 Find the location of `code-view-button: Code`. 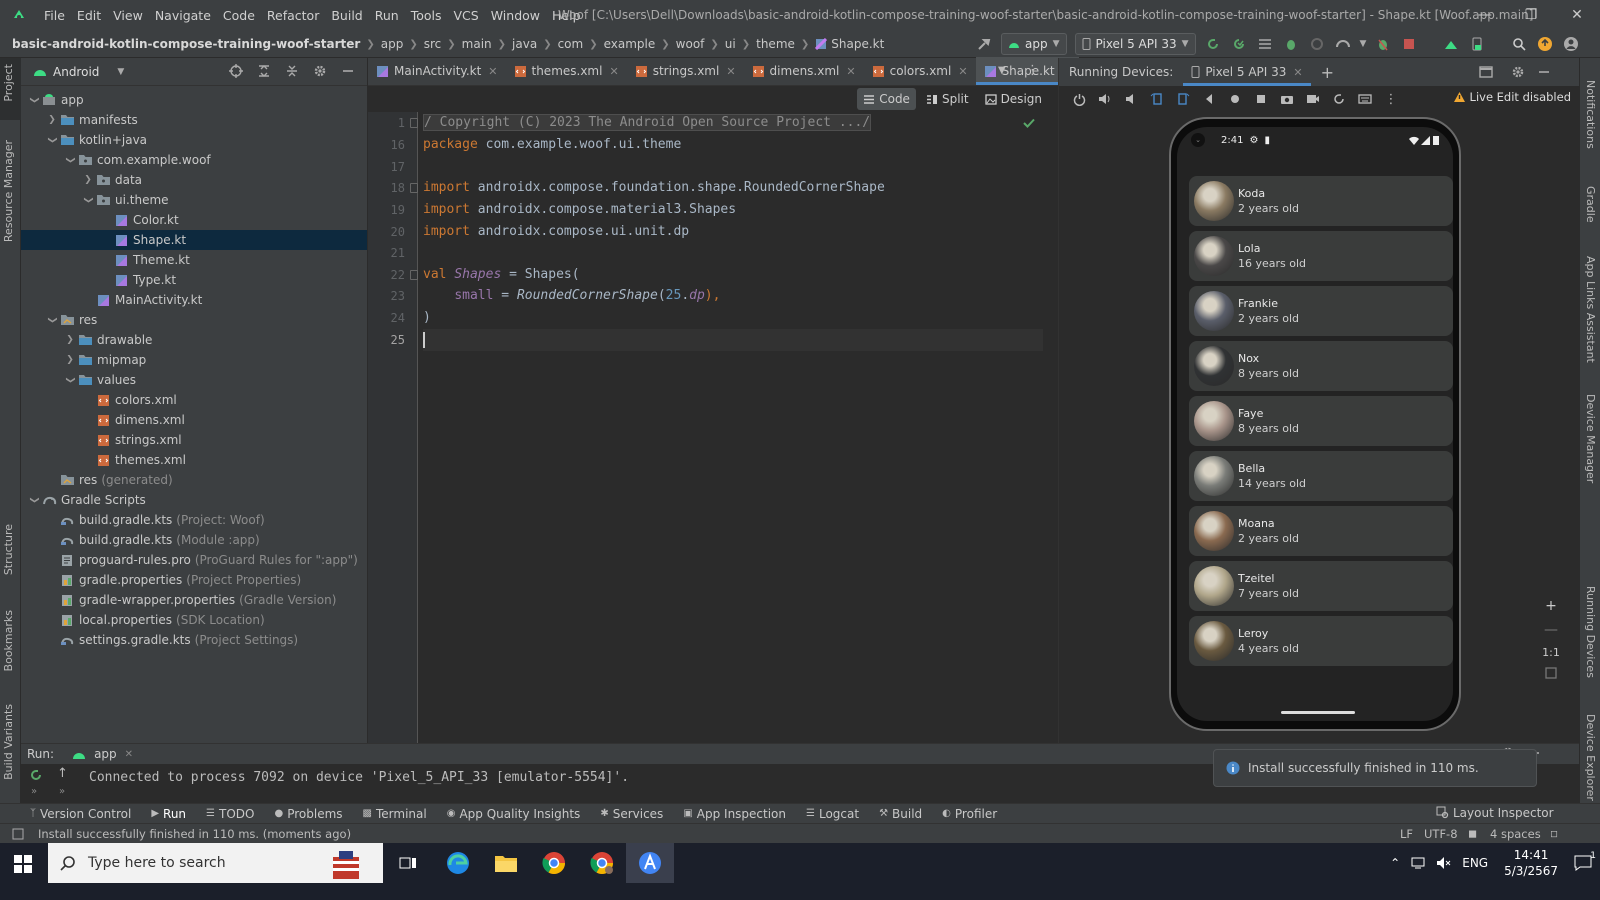

code-view-button: Code is located at coordinates (886, 99).